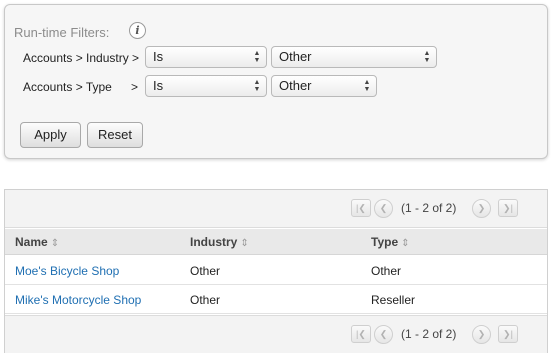  What do you see at coordinates (78, 300) in the screenshot?
I see `account-name-link: Mike's Motorcycle Shop` at bounding box center [78, 300].